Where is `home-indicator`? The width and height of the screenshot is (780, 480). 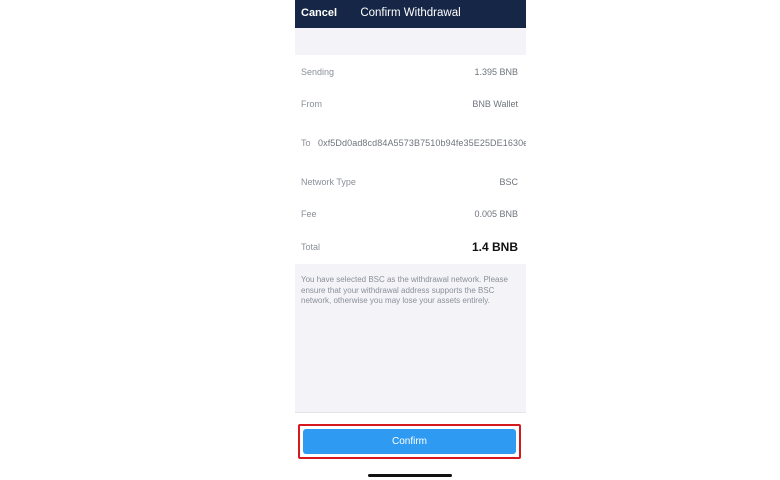
home-indicator is located at coordinates (410, 475).